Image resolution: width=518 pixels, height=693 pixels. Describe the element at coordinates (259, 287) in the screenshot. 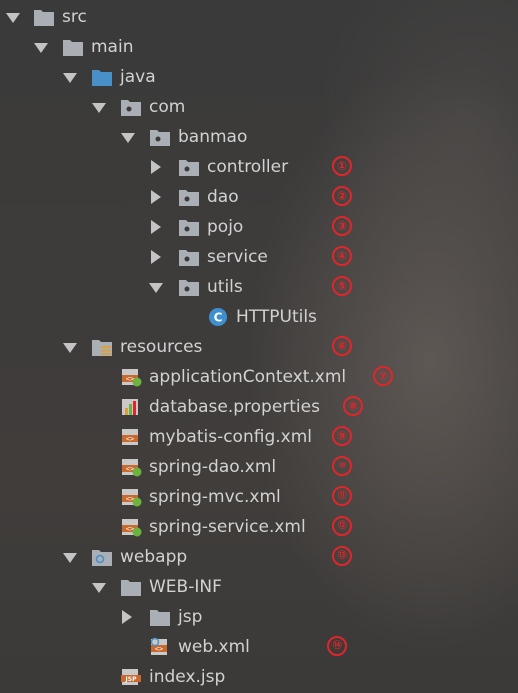

I see `tree-node-utils: utils ⑤` at that location.